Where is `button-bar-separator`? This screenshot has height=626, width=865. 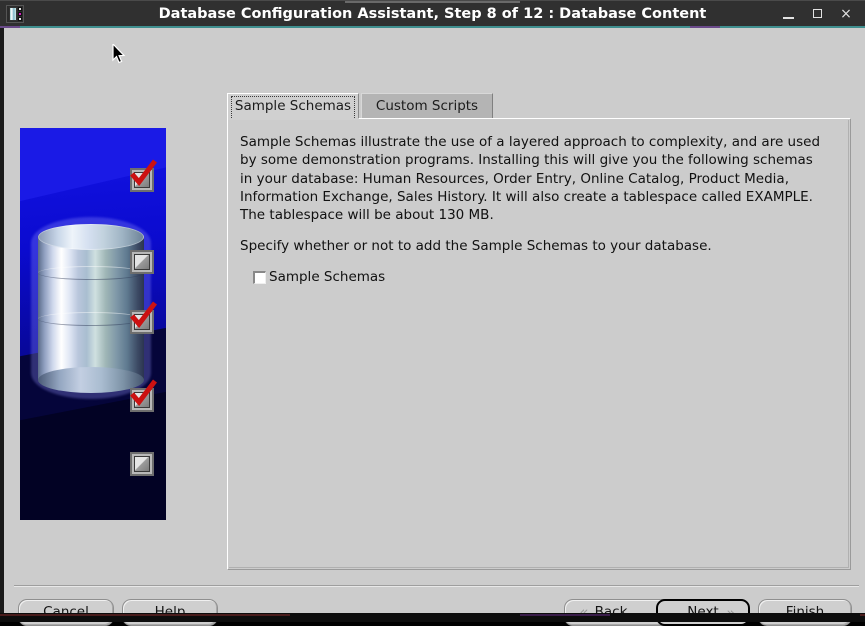 button-bar-separator is located at coordinates (436, 586).